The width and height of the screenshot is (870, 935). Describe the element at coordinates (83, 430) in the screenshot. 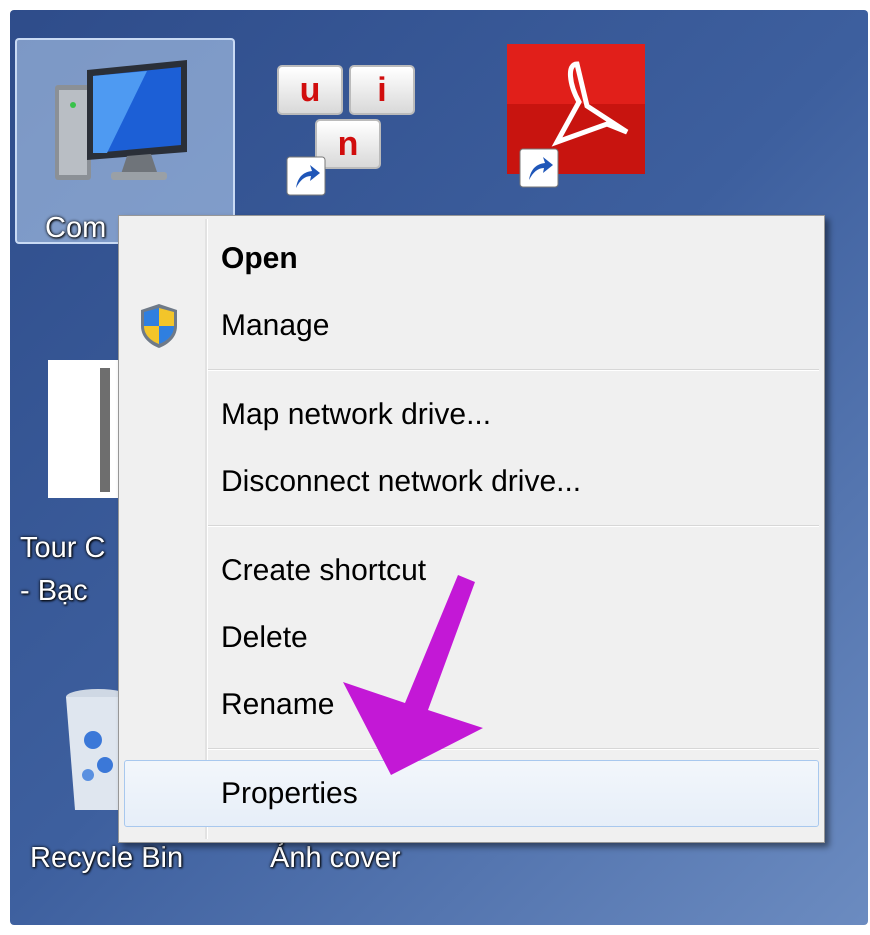

I see `document-thumbnail-icon` at that location.